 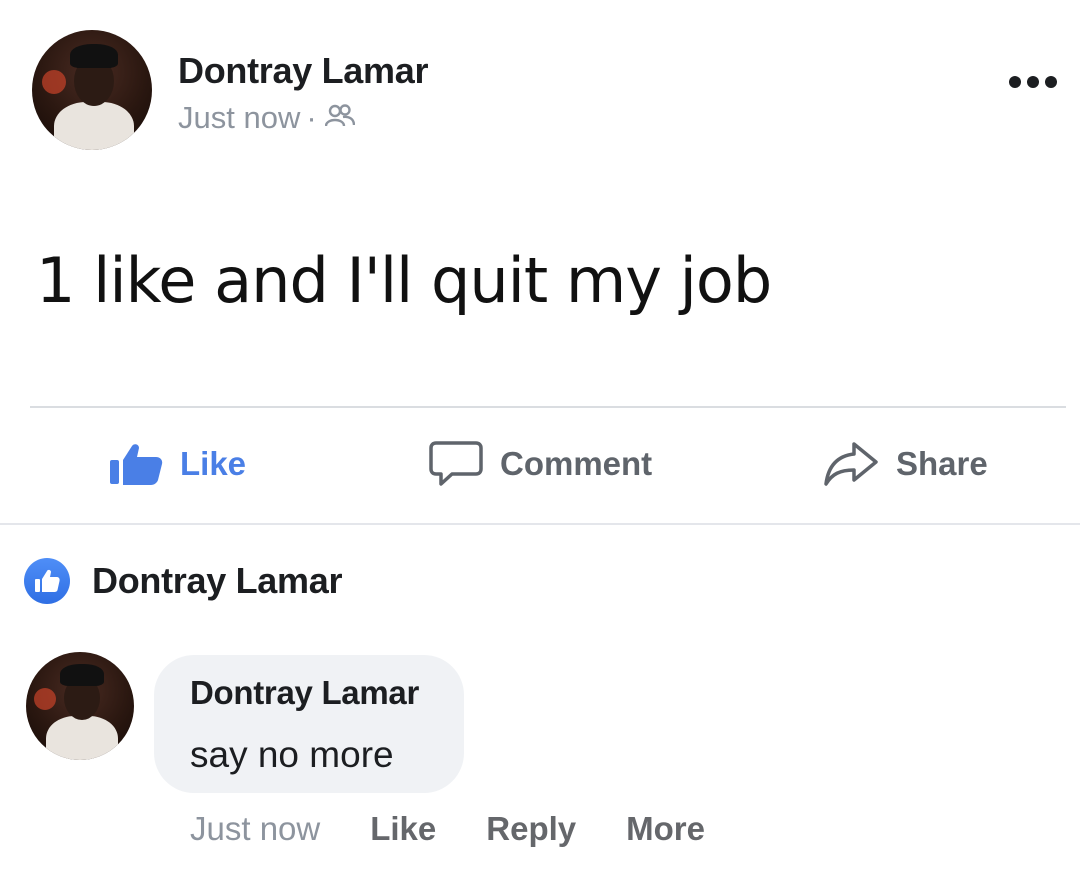 I want to click on comment-timestamp: Just now, so click(x=255, y=829).